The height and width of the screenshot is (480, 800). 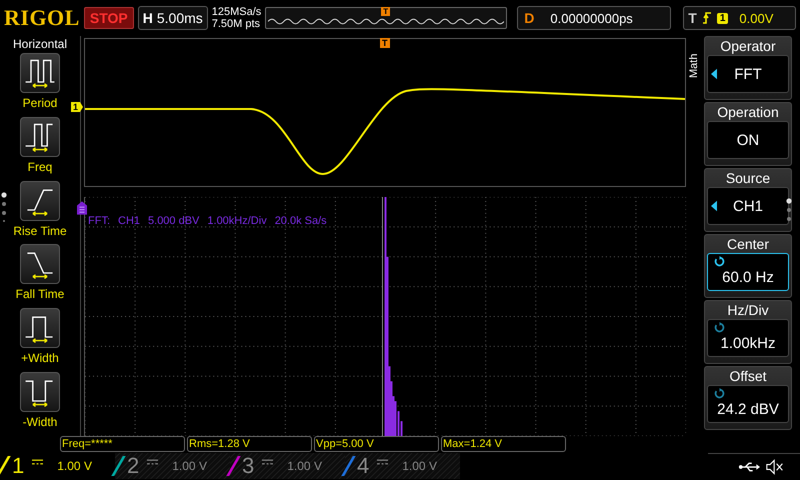 What do you see at coordinates (99, 221) in the screenshot?
I see `fft-info-text: FFT:` at bounding box center [99, 221].